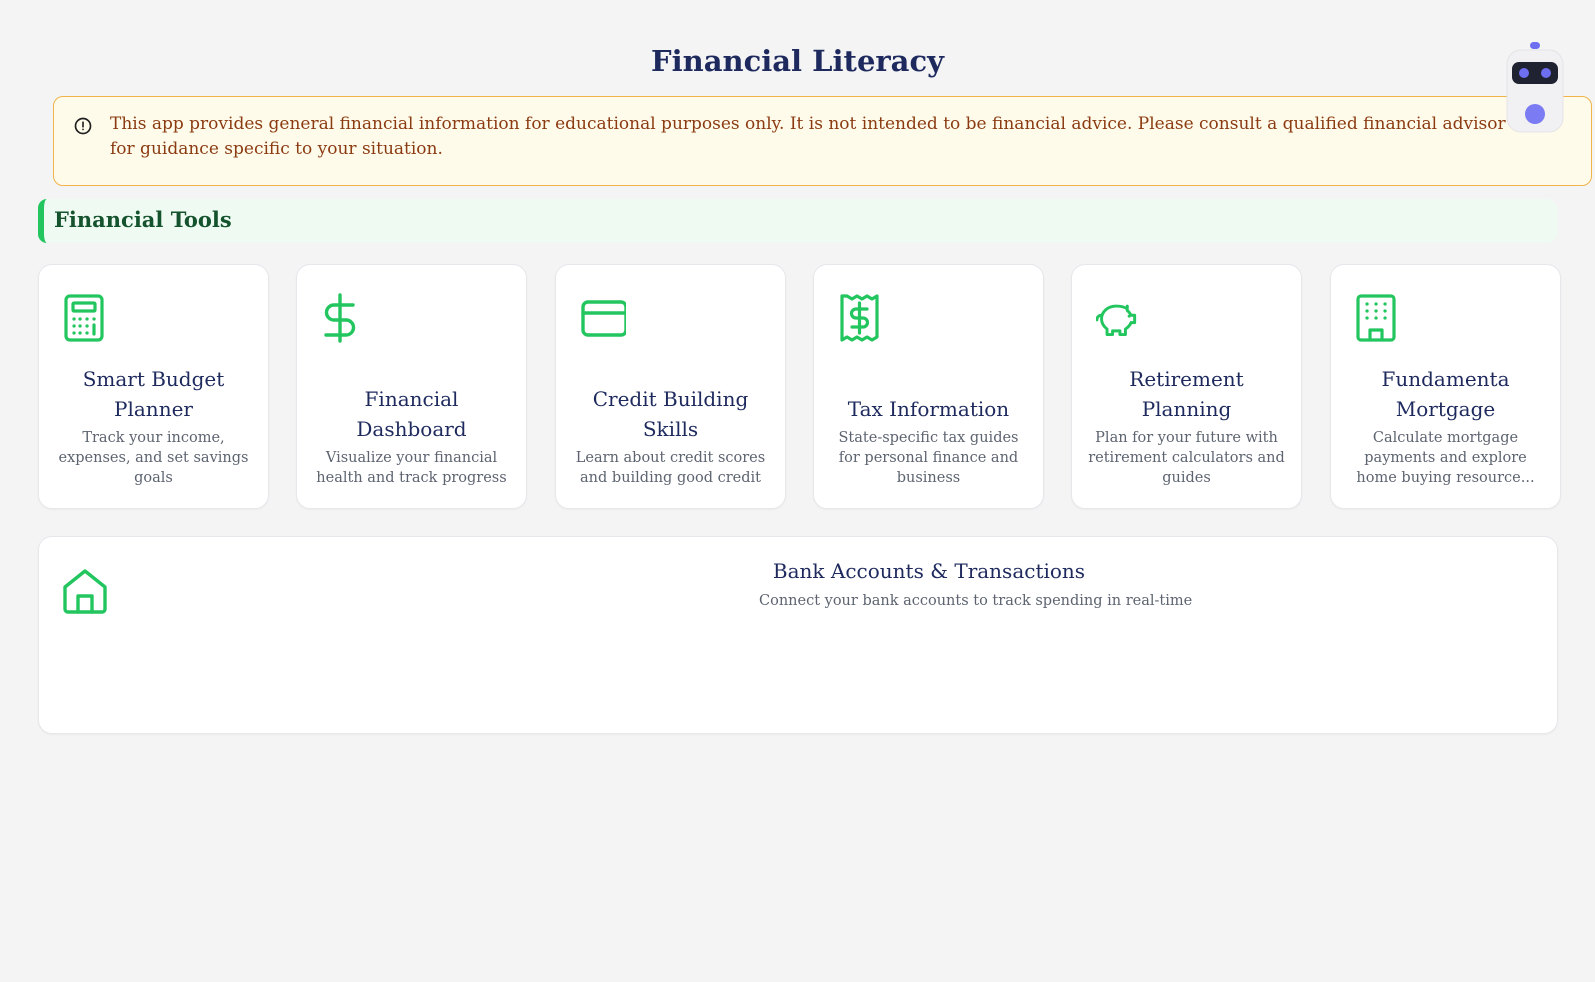  Describe the element at coordinates (928, 409) in the screenshot. I see `tool-title: Tax Information` at that location.